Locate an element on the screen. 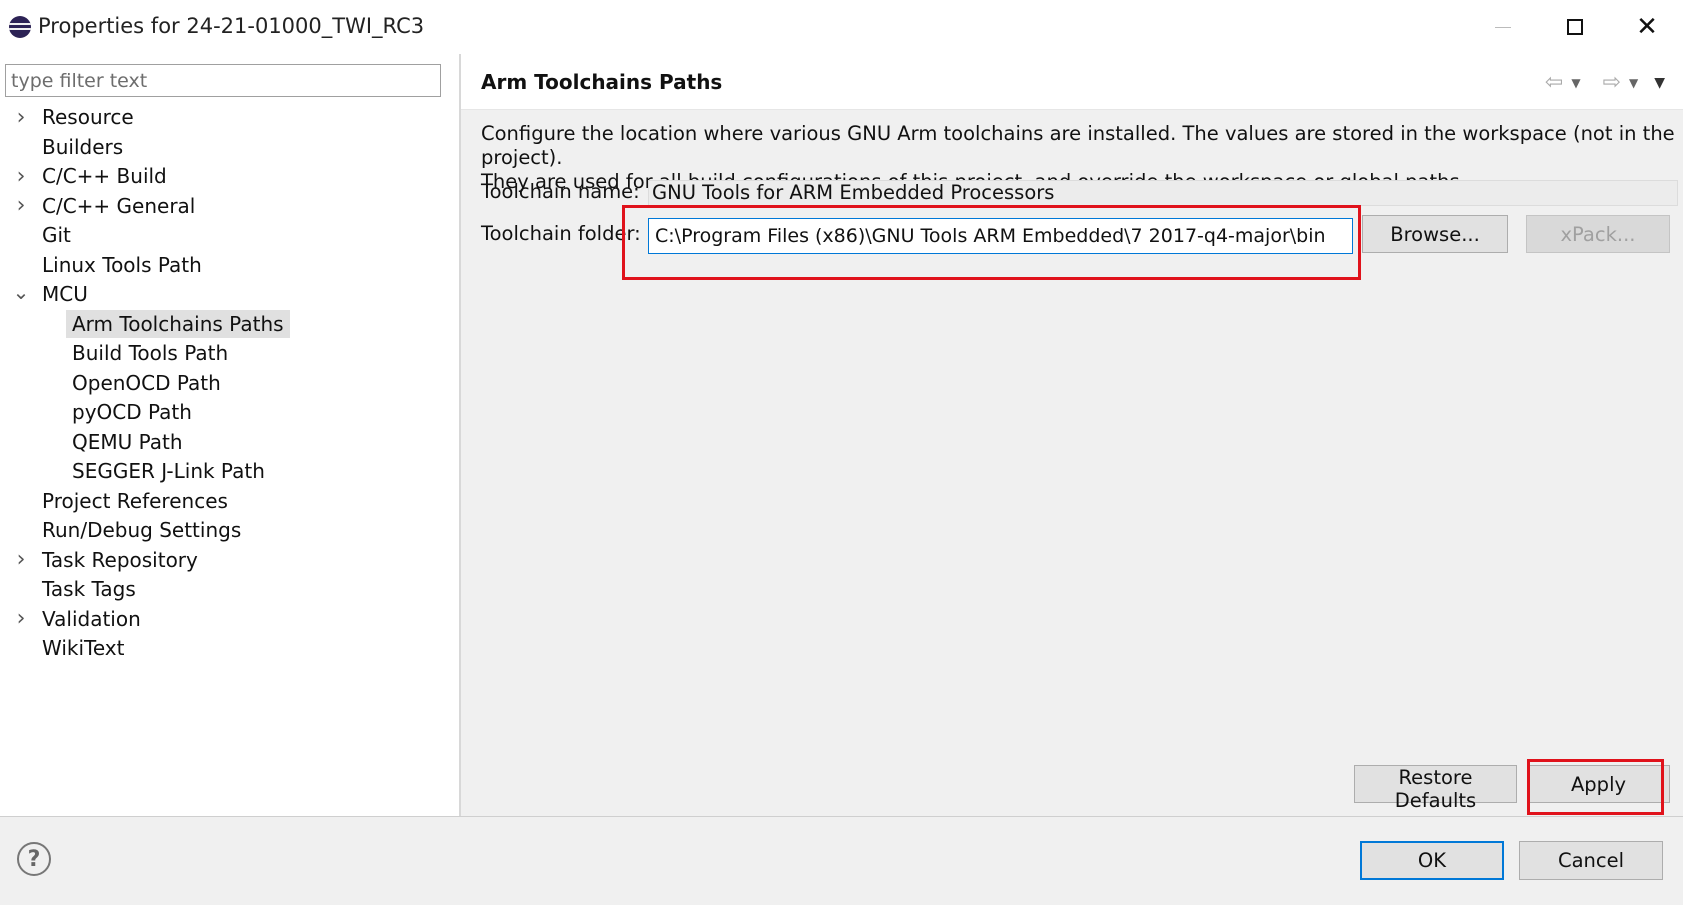 The width and height of the screenshot is (1683, 905). forward-dropdown-icon: ▼ is located at coordinates (1633, 83).